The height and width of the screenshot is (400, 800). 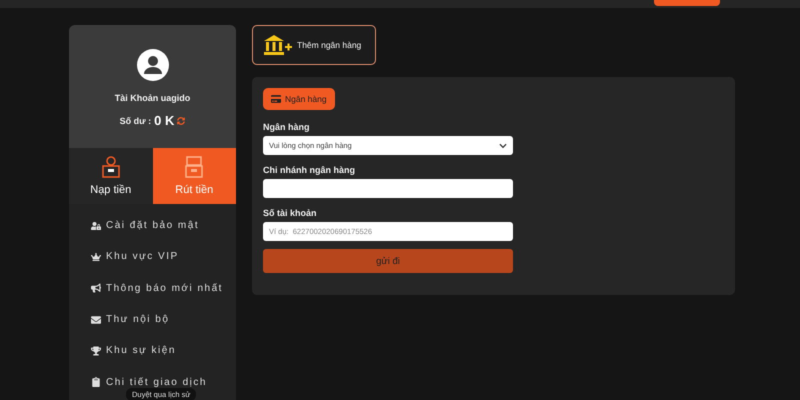 I want to click on bank-plus-icon, so click(x=278, y=45).